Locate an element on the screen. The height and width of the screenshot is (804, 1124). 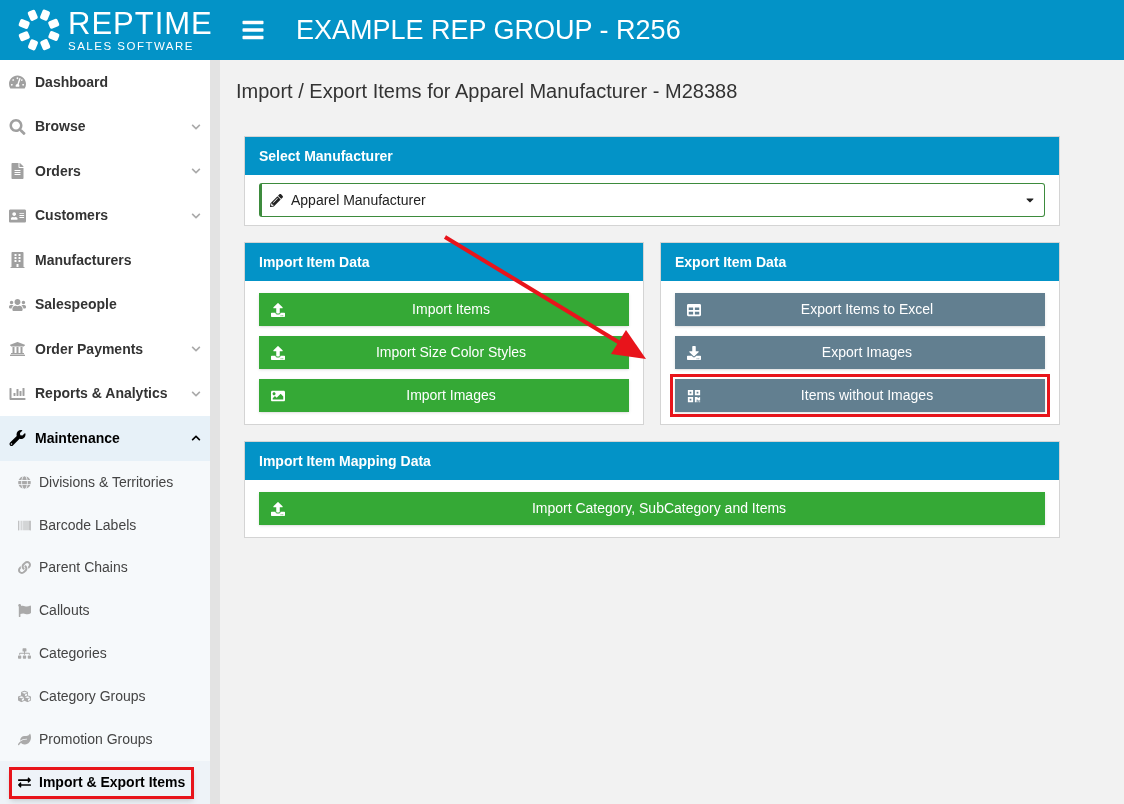
sidebar-item: Customers is located at coordinates (105, 216).